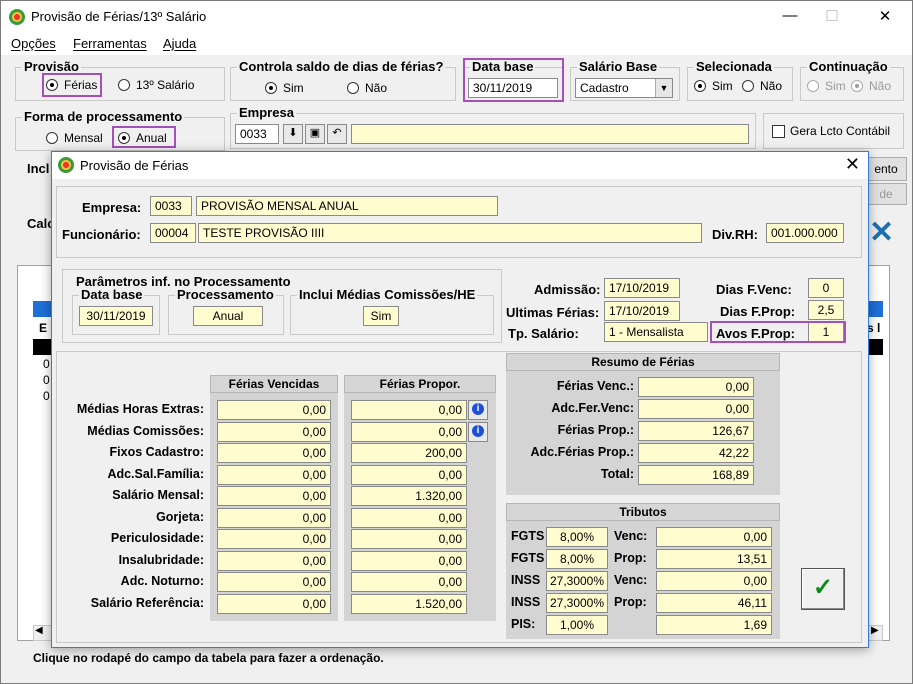 Image resolution: width=913 pixels, height=684 pixels. What do you see at coordinates (158, 495) in the screenshot?
I see `row-label: Salário Mensal:` at bounding box center [158, 495].